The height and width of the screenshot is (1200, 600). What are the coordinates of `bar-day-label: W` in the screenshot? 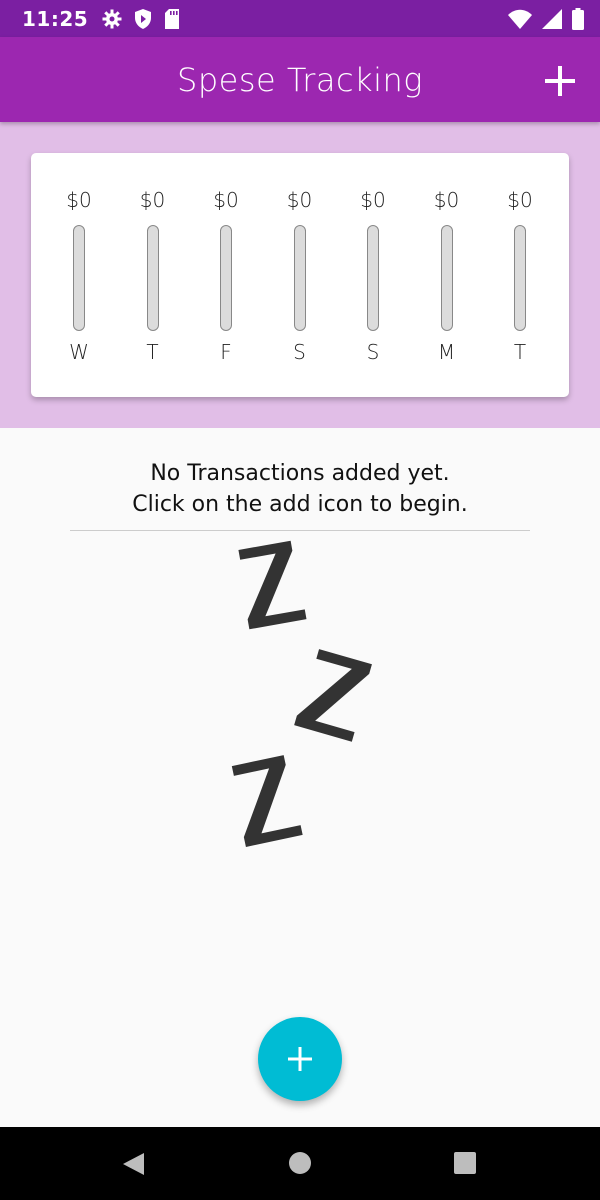 It's located at (79, 352).